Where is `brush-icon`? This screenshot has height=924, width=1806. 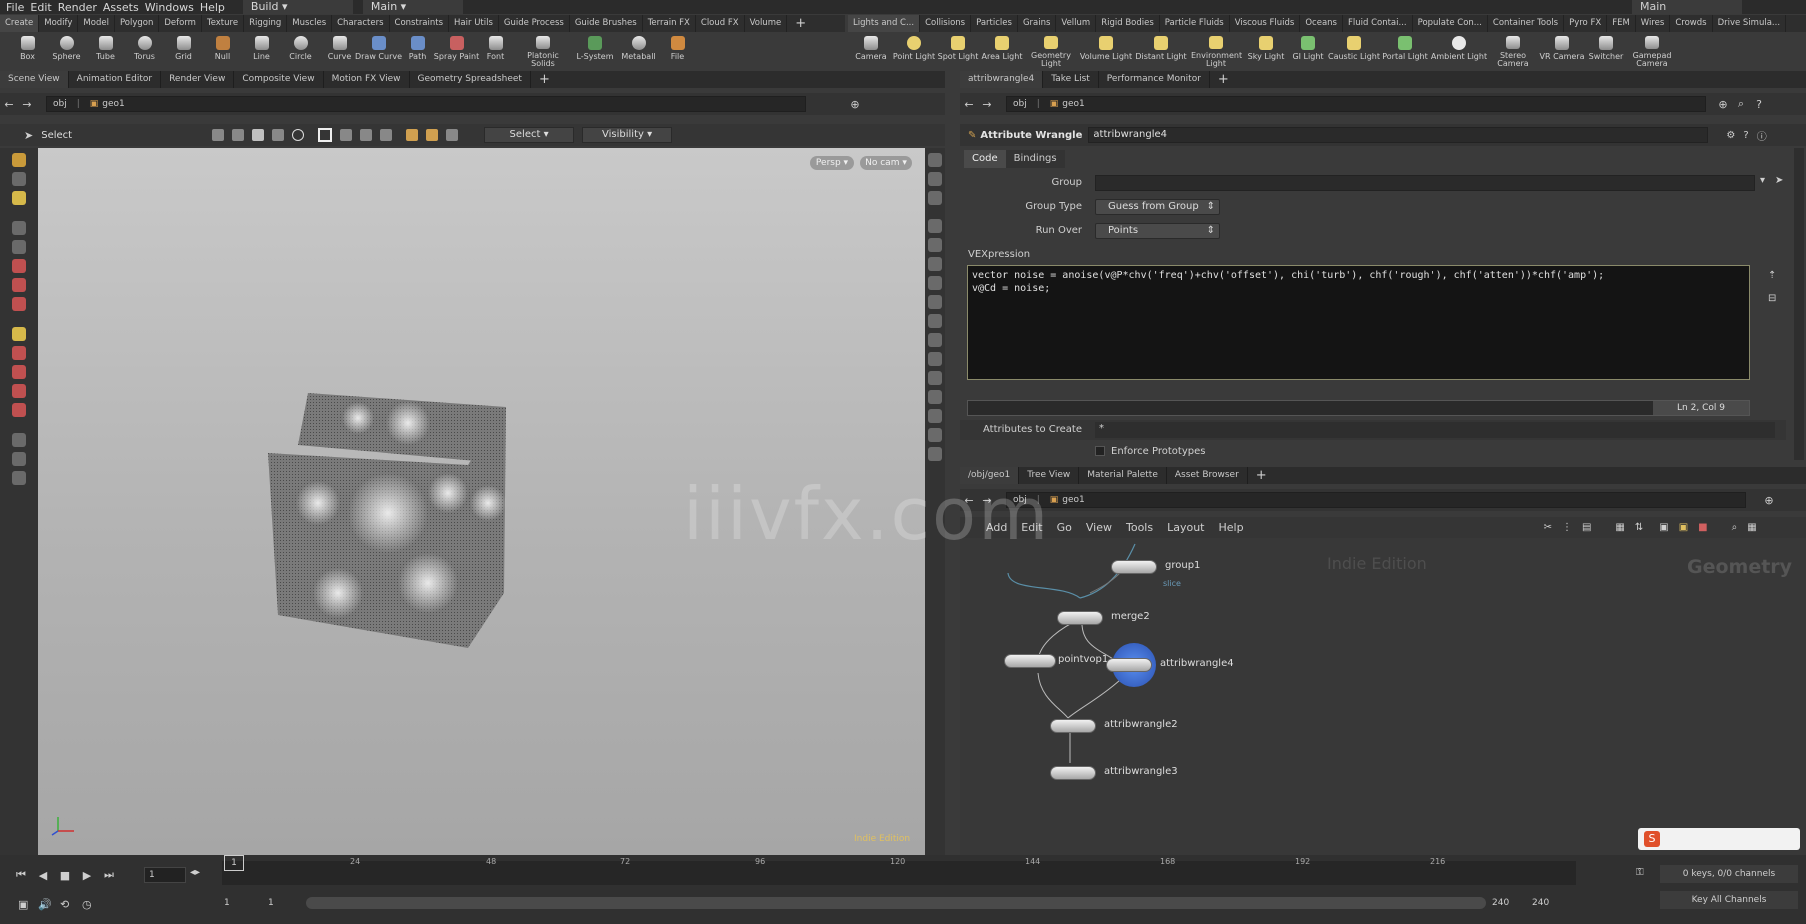 brush-icon is located at coordinates (366, 135).